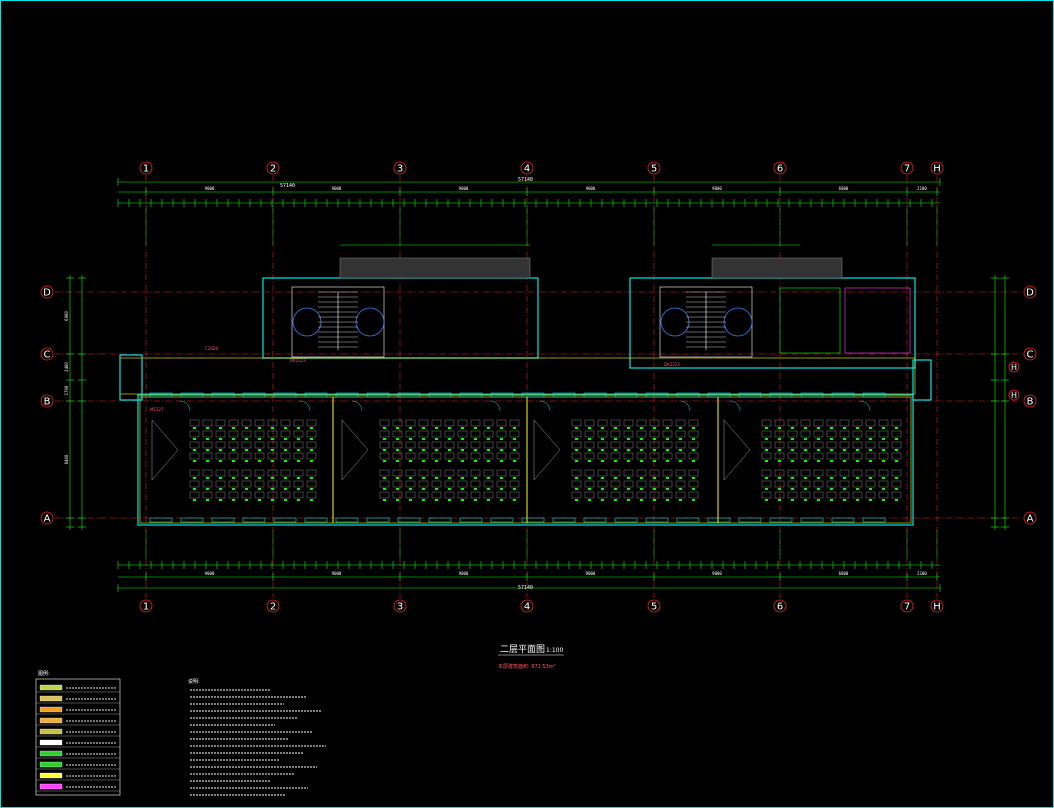 Image resolution: width=1054 pixels, height=808 pixels. I want to click on grid-label-h-side-0: H, so click(1014, 367).